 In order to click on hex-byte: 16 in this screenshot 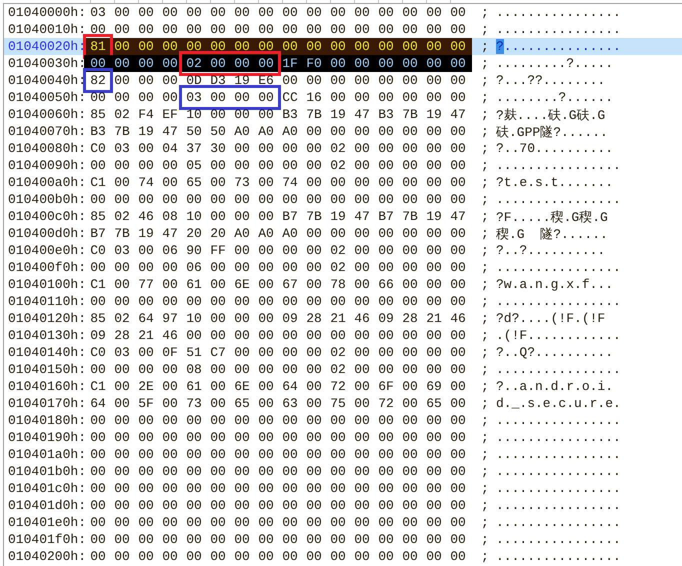, I will do `click(314, 97)`.